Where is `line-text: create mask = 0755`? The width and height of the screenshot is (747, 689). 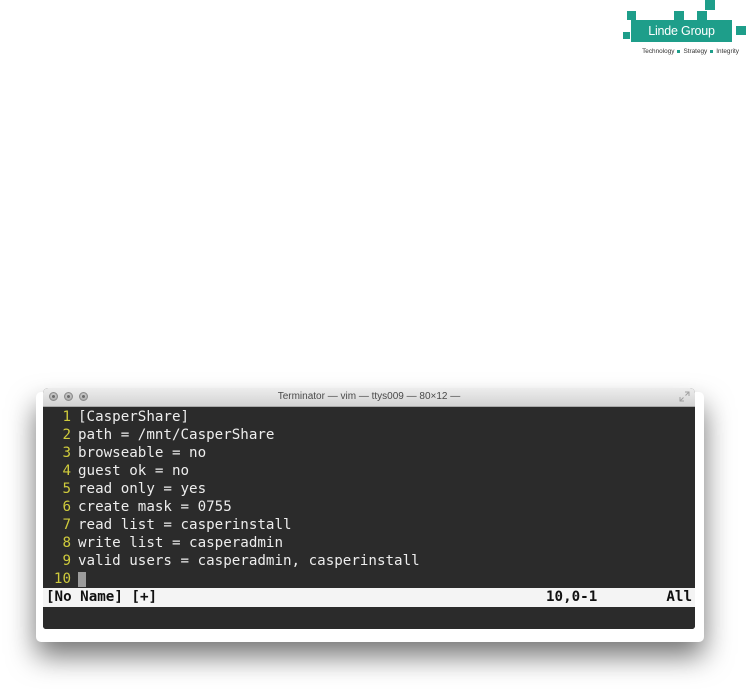
line-text: create mask = 0755 is located at coordinates (155, 507).